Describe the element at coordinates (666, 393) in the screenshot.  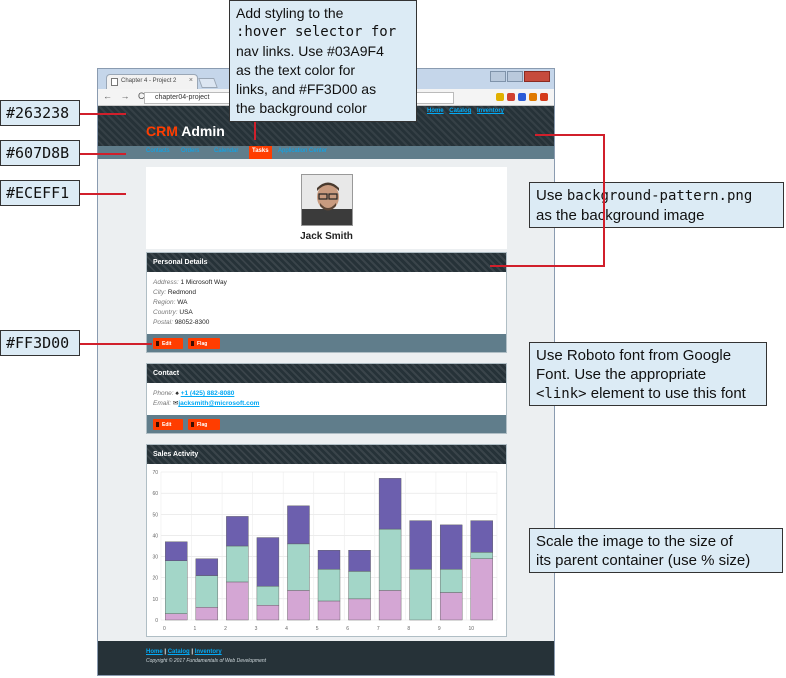
I see `roboto-line: element to use this font` at that location.